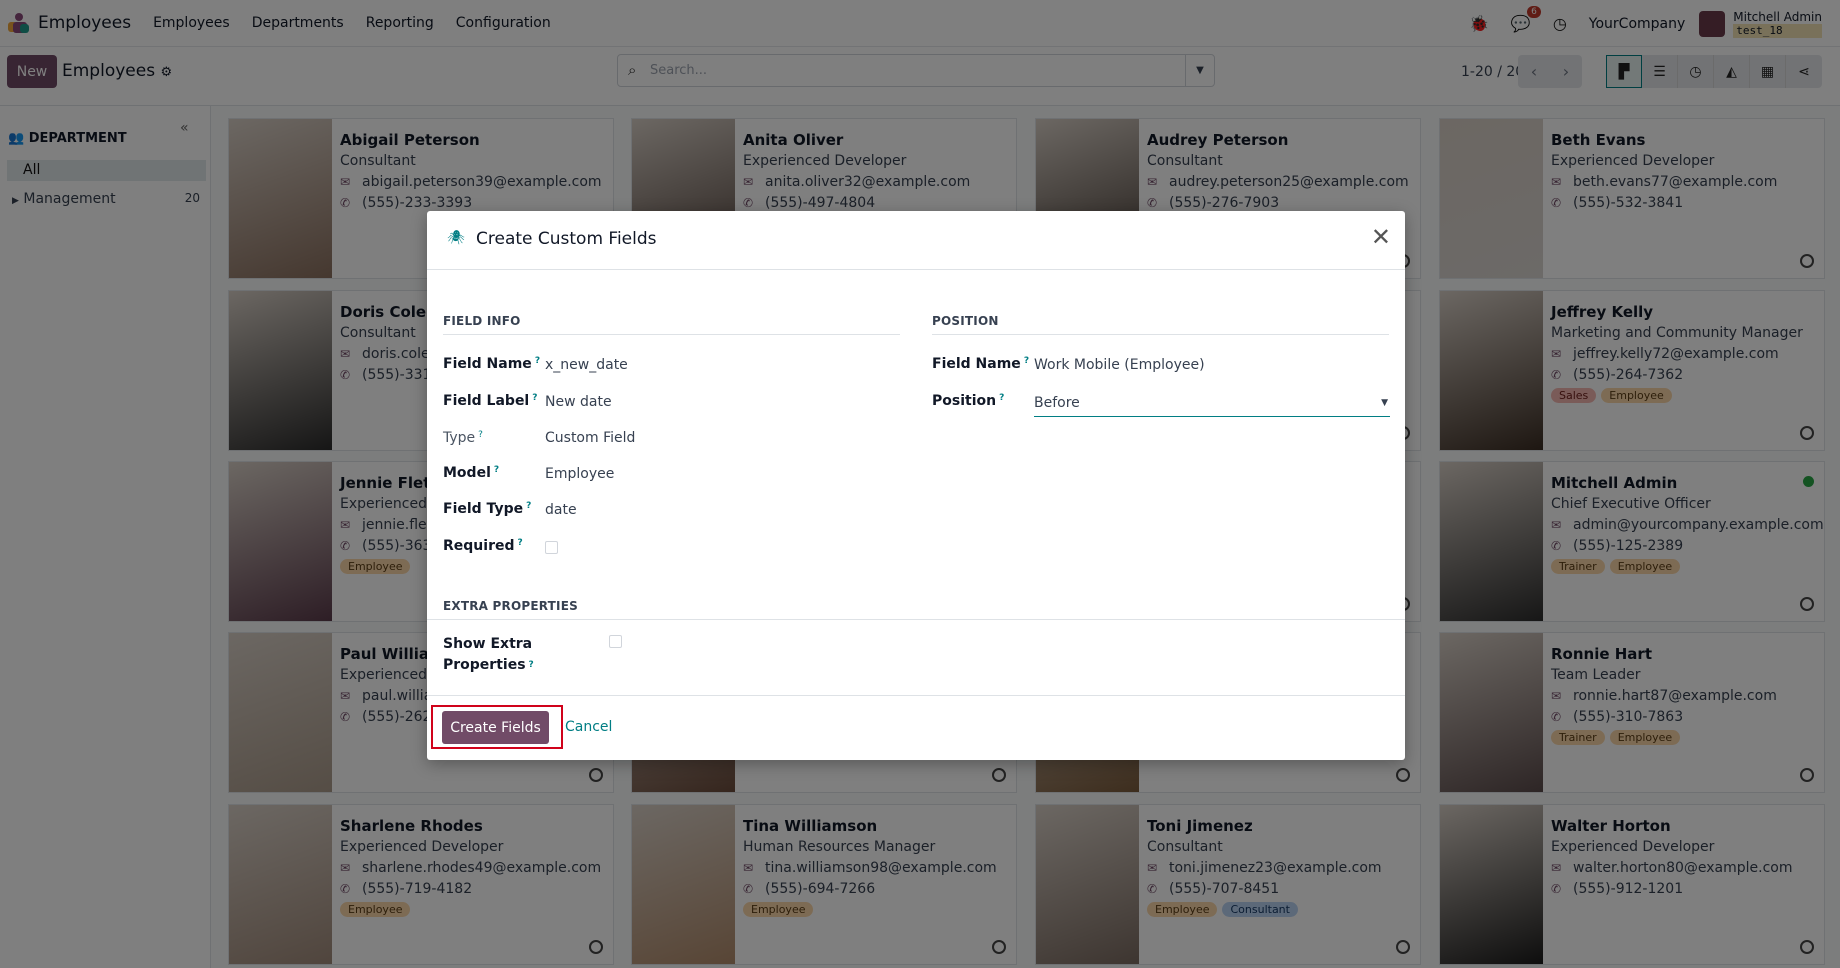  I want to click on show-extra-properties-label: Show Extra Properties?, so click(488, 654).